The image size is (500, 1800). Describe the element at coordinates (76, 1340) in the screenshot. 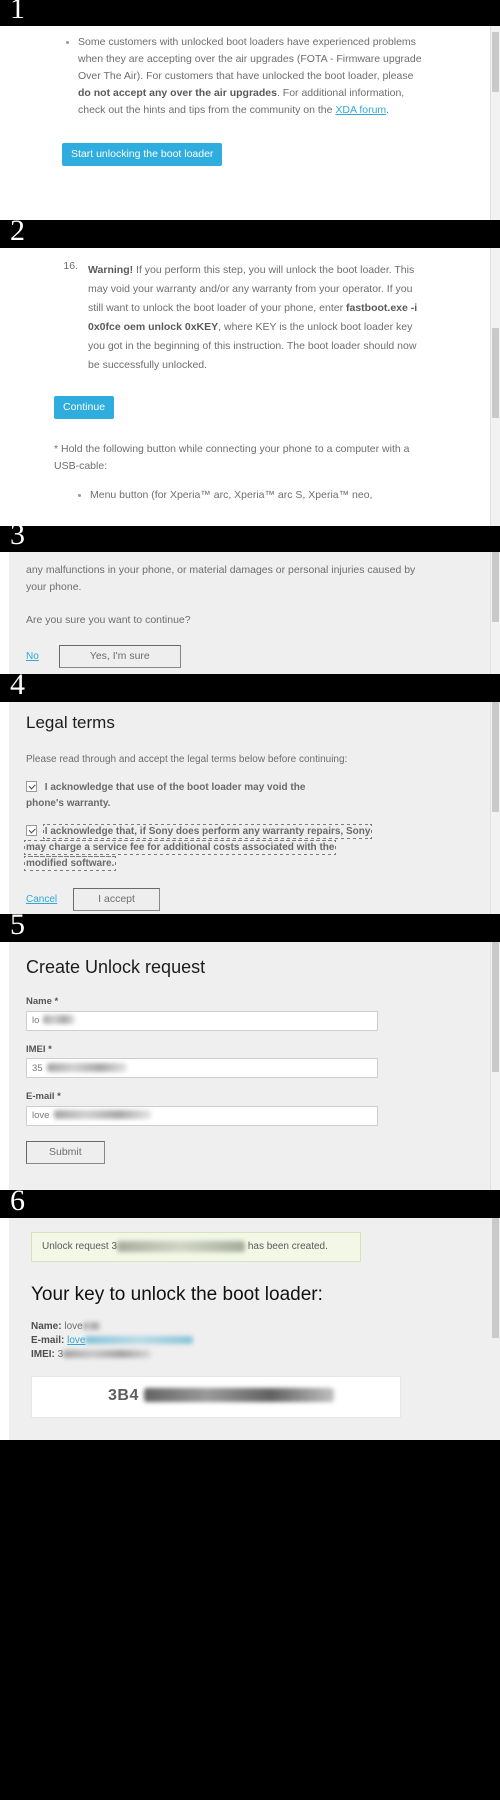

I see `result-email-link: love` at that location.